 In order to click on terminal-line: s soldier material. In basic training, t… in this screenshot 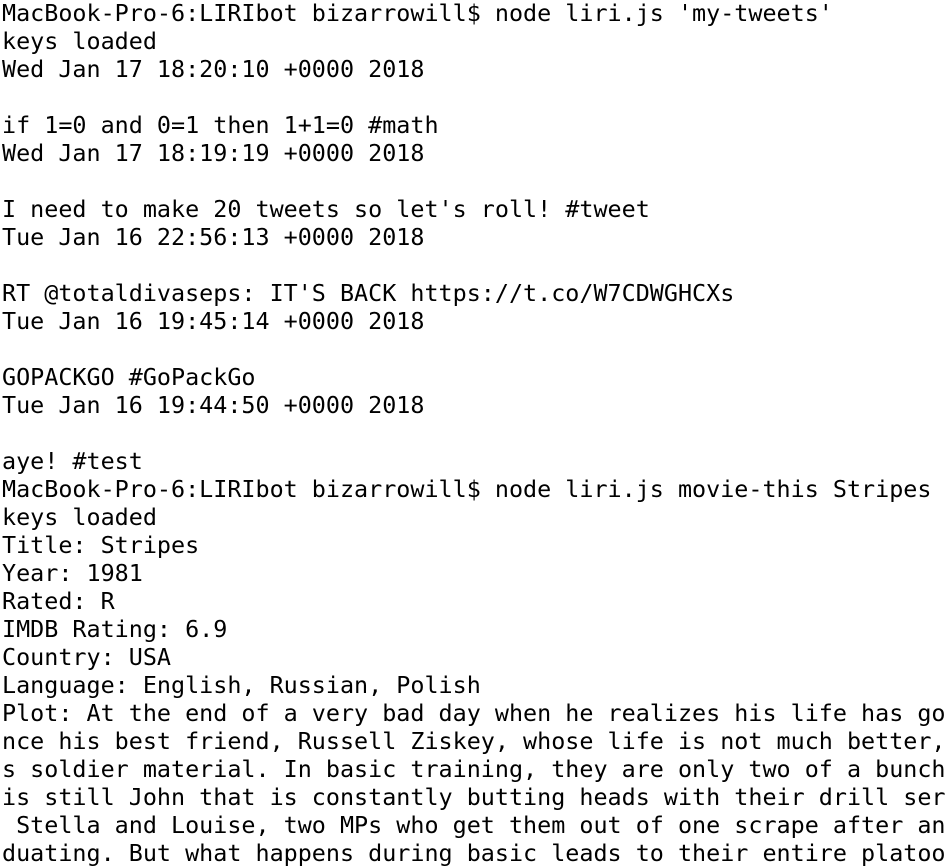, I will do `click(474, 769)`.